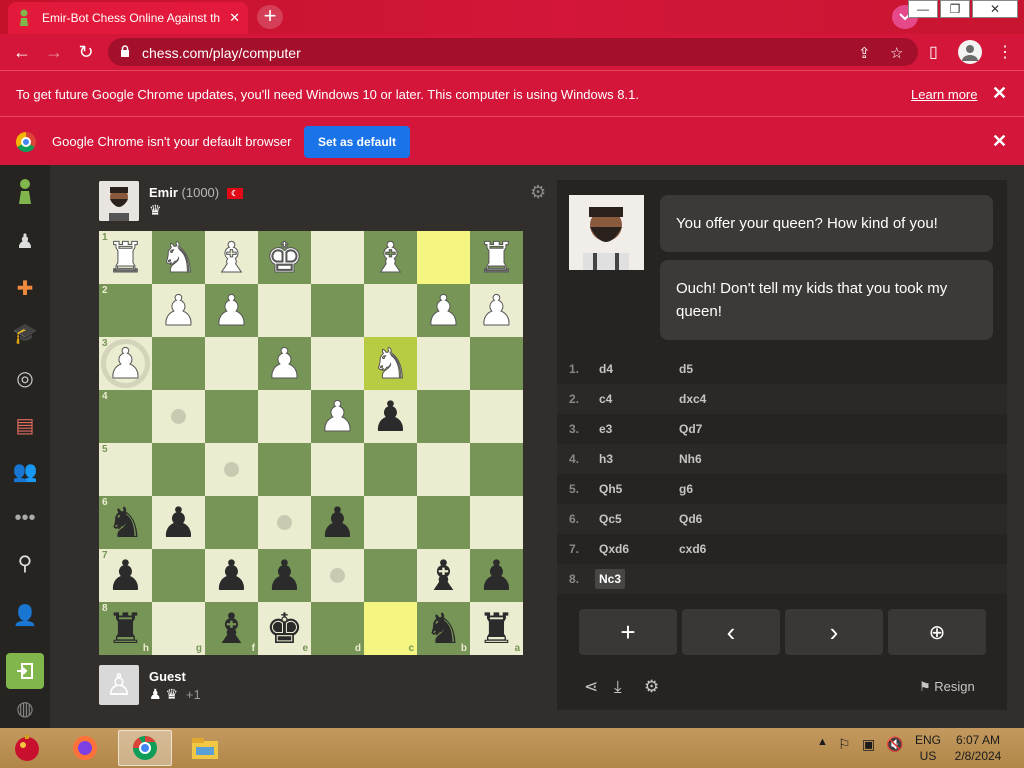  What do you see at coordinates (337, 416) in the screenshot?
I see `white-pawn-piece: ♟` at bounding box center [337, 416].